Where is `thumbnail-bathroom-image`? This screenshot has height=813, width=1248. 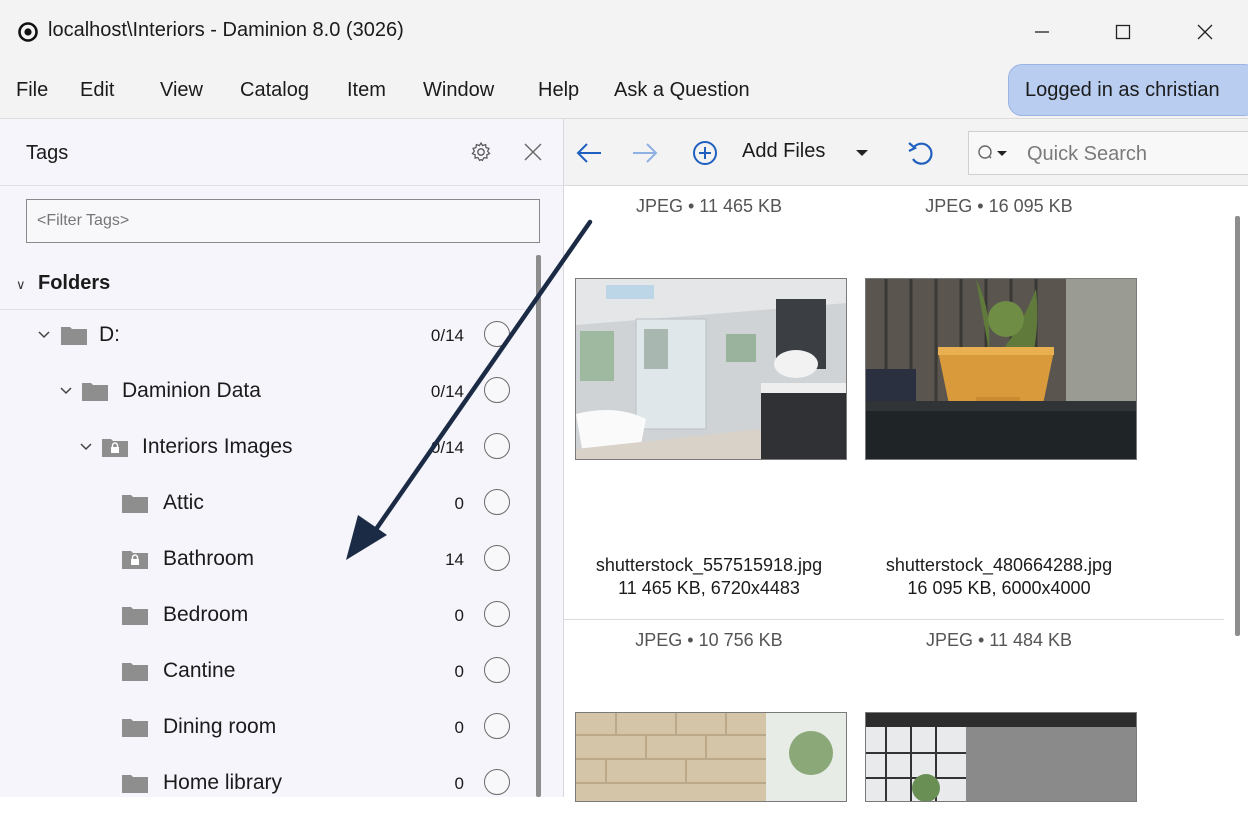 thumbnail-bathroom-image is located at coordinates (711, 369).